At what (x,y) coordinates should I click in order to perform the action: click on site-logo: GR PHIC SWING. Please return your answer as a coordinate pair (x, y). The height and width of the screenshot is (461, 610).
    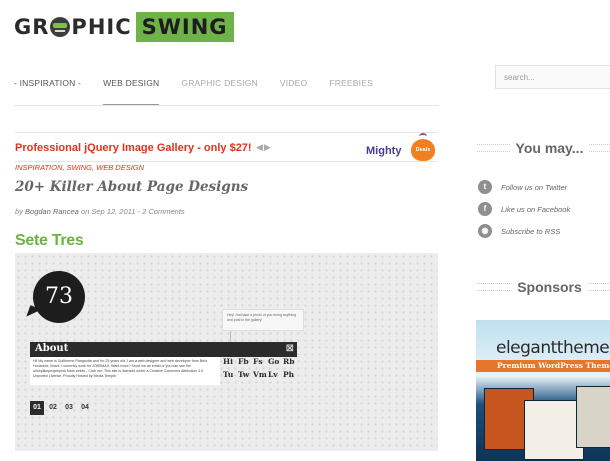
    Looking at the image, I should click on (124, 27).